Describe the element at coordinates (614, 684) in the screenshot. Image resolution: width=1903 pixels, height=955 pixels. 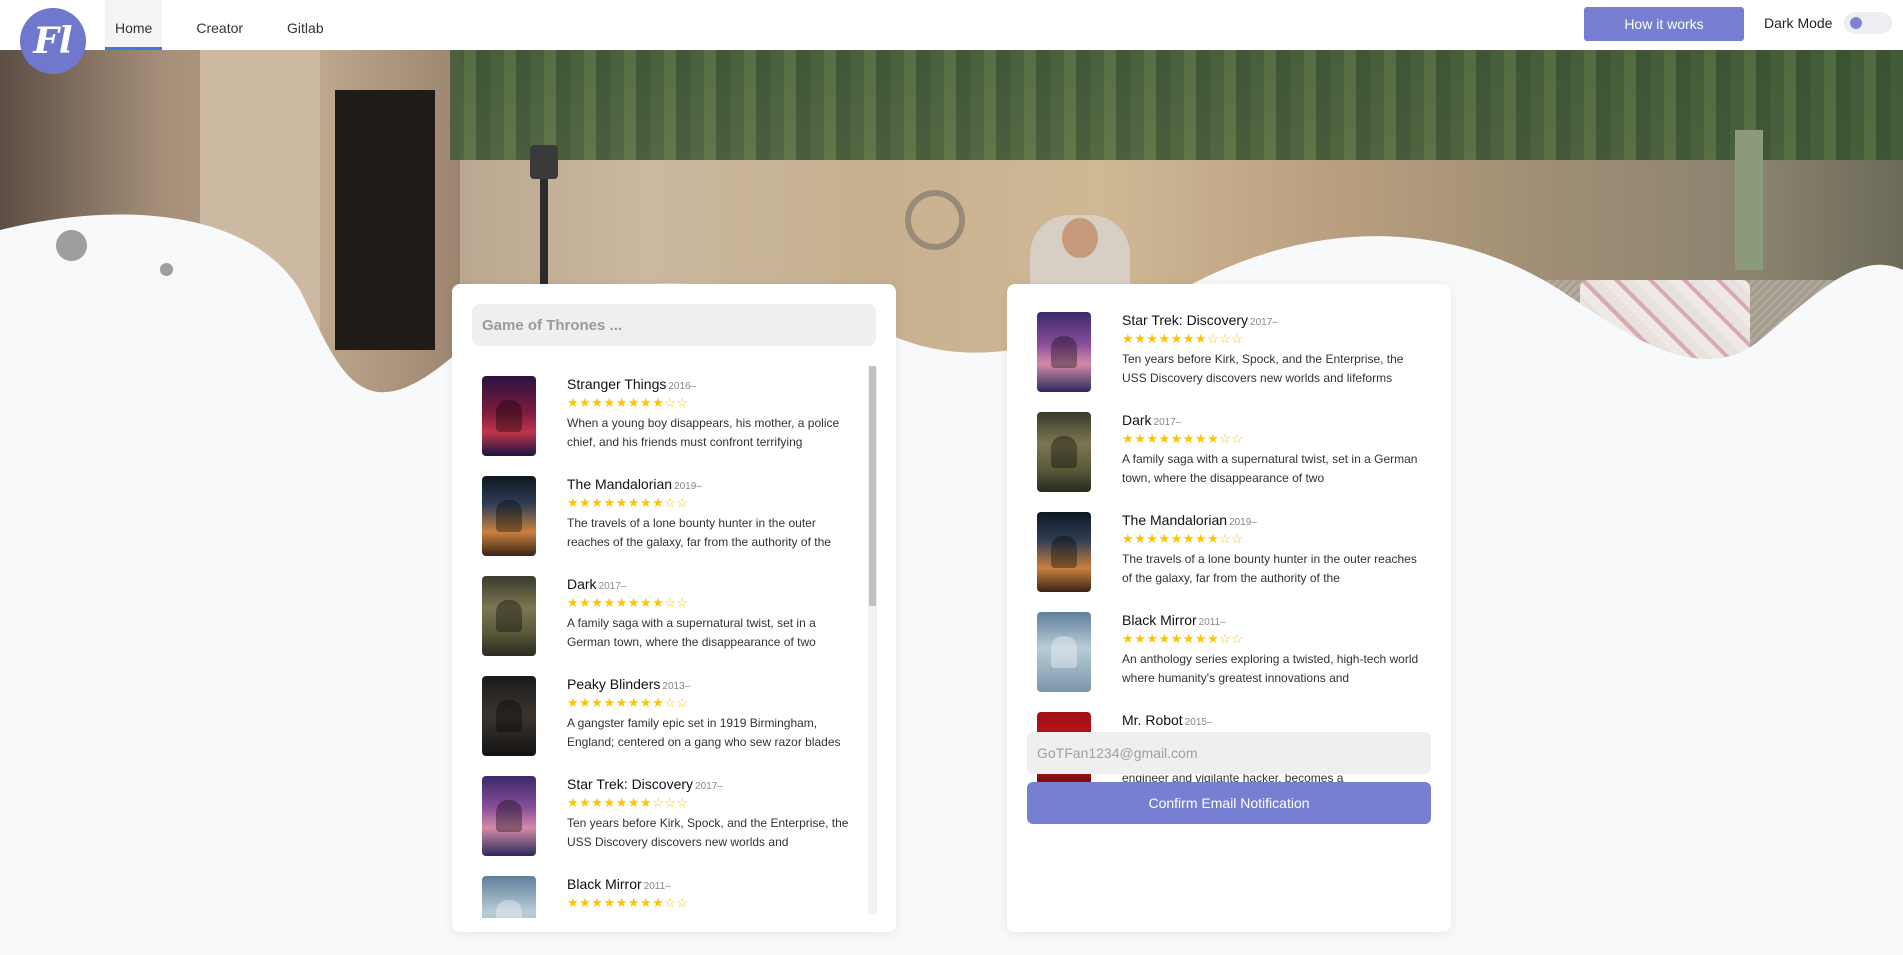
I see `show-title: Peaky Blinders` at that location.